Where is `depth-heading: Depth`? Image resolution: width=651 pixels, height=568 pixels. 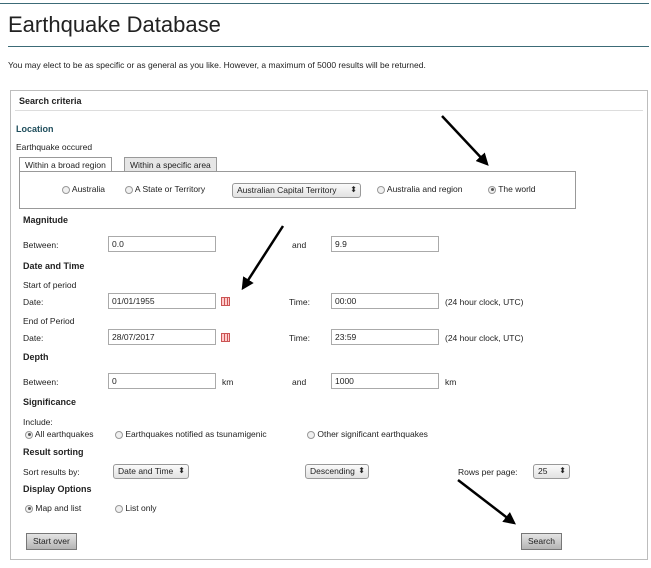 depth-heading: Depth is located at coordinates (36, 357).